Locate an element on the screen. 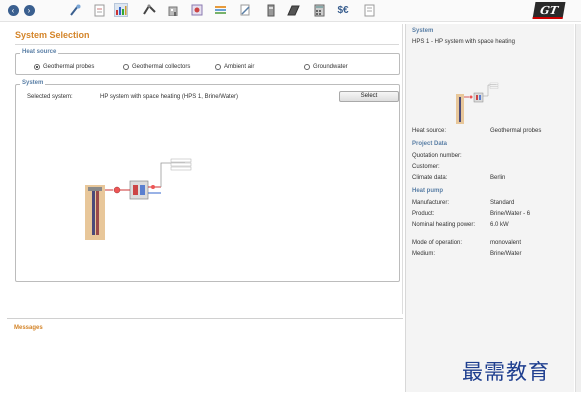 The image size is (581, 402). select-button: Select is located at coordinates (369, 96).